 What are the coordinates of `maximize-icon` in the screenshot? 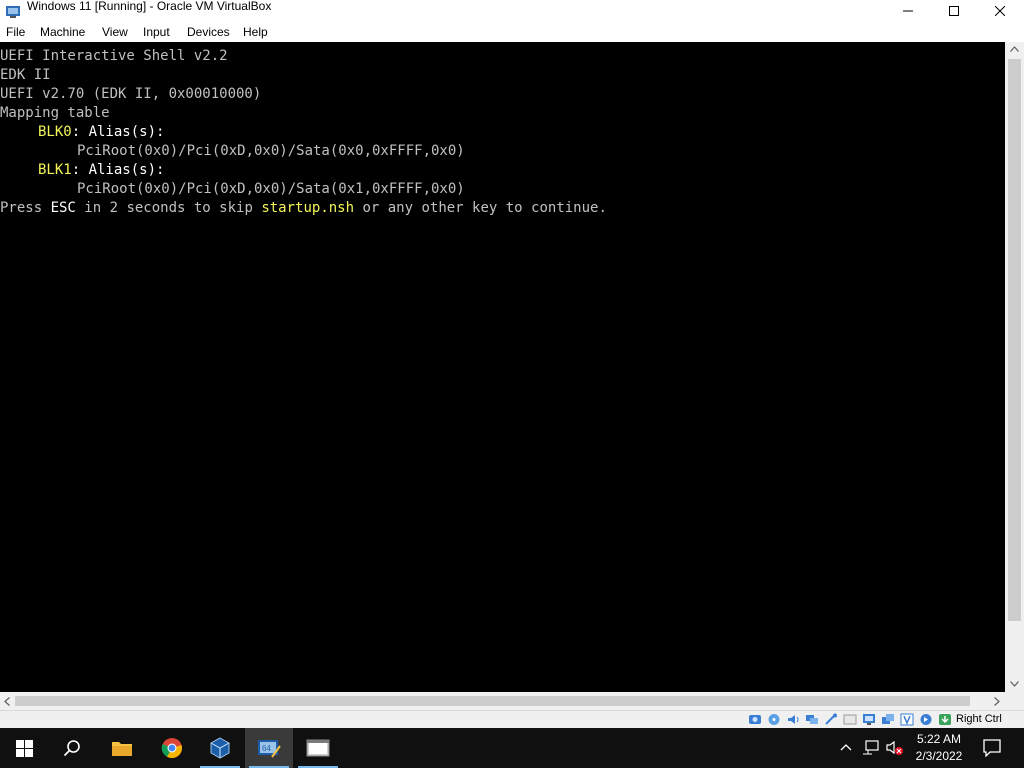 It's located at (954, 11).